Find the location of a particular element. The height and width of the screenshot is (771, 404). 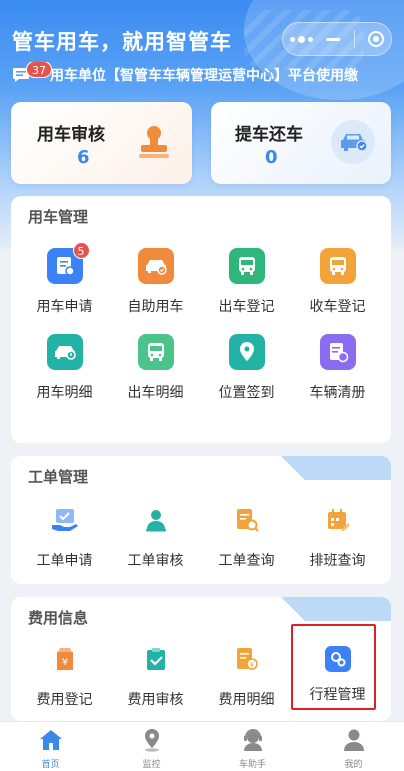

menu-item-label: 工单审核 is located at coordinates (155, 561).